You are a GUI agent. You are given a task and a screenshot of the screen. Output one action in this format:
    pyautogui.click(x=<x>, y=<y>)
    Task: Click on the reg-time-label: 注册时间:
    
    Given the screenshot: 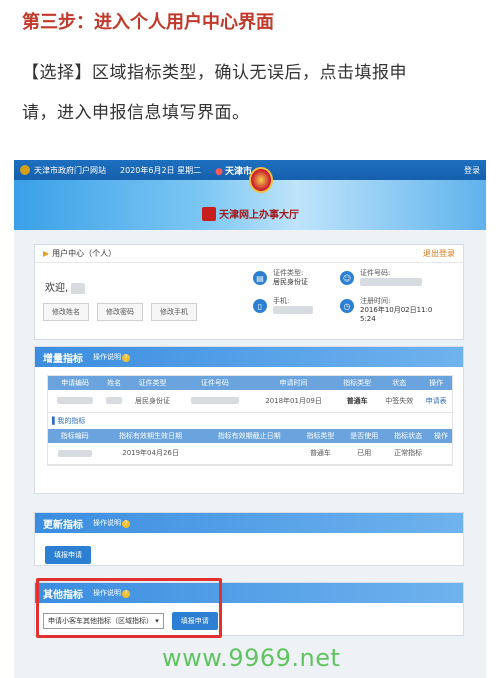 What is the action you would take?
    pyautogui.click(x=375, y=301)
    